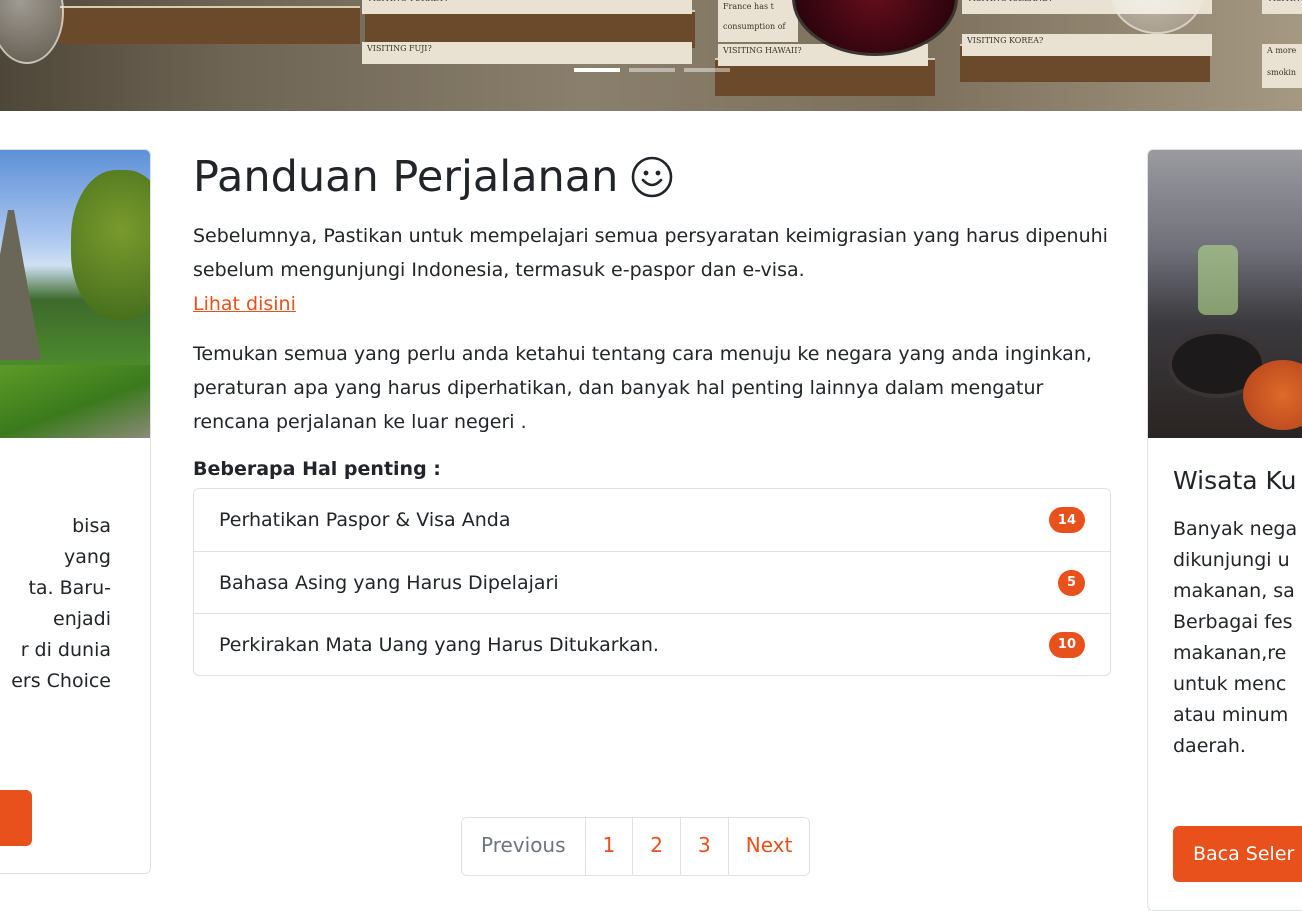 The width and height of the screenshot is (1302, 911). I want to click on hero-caption: VISITING KOREA?, so click(1087, 45).